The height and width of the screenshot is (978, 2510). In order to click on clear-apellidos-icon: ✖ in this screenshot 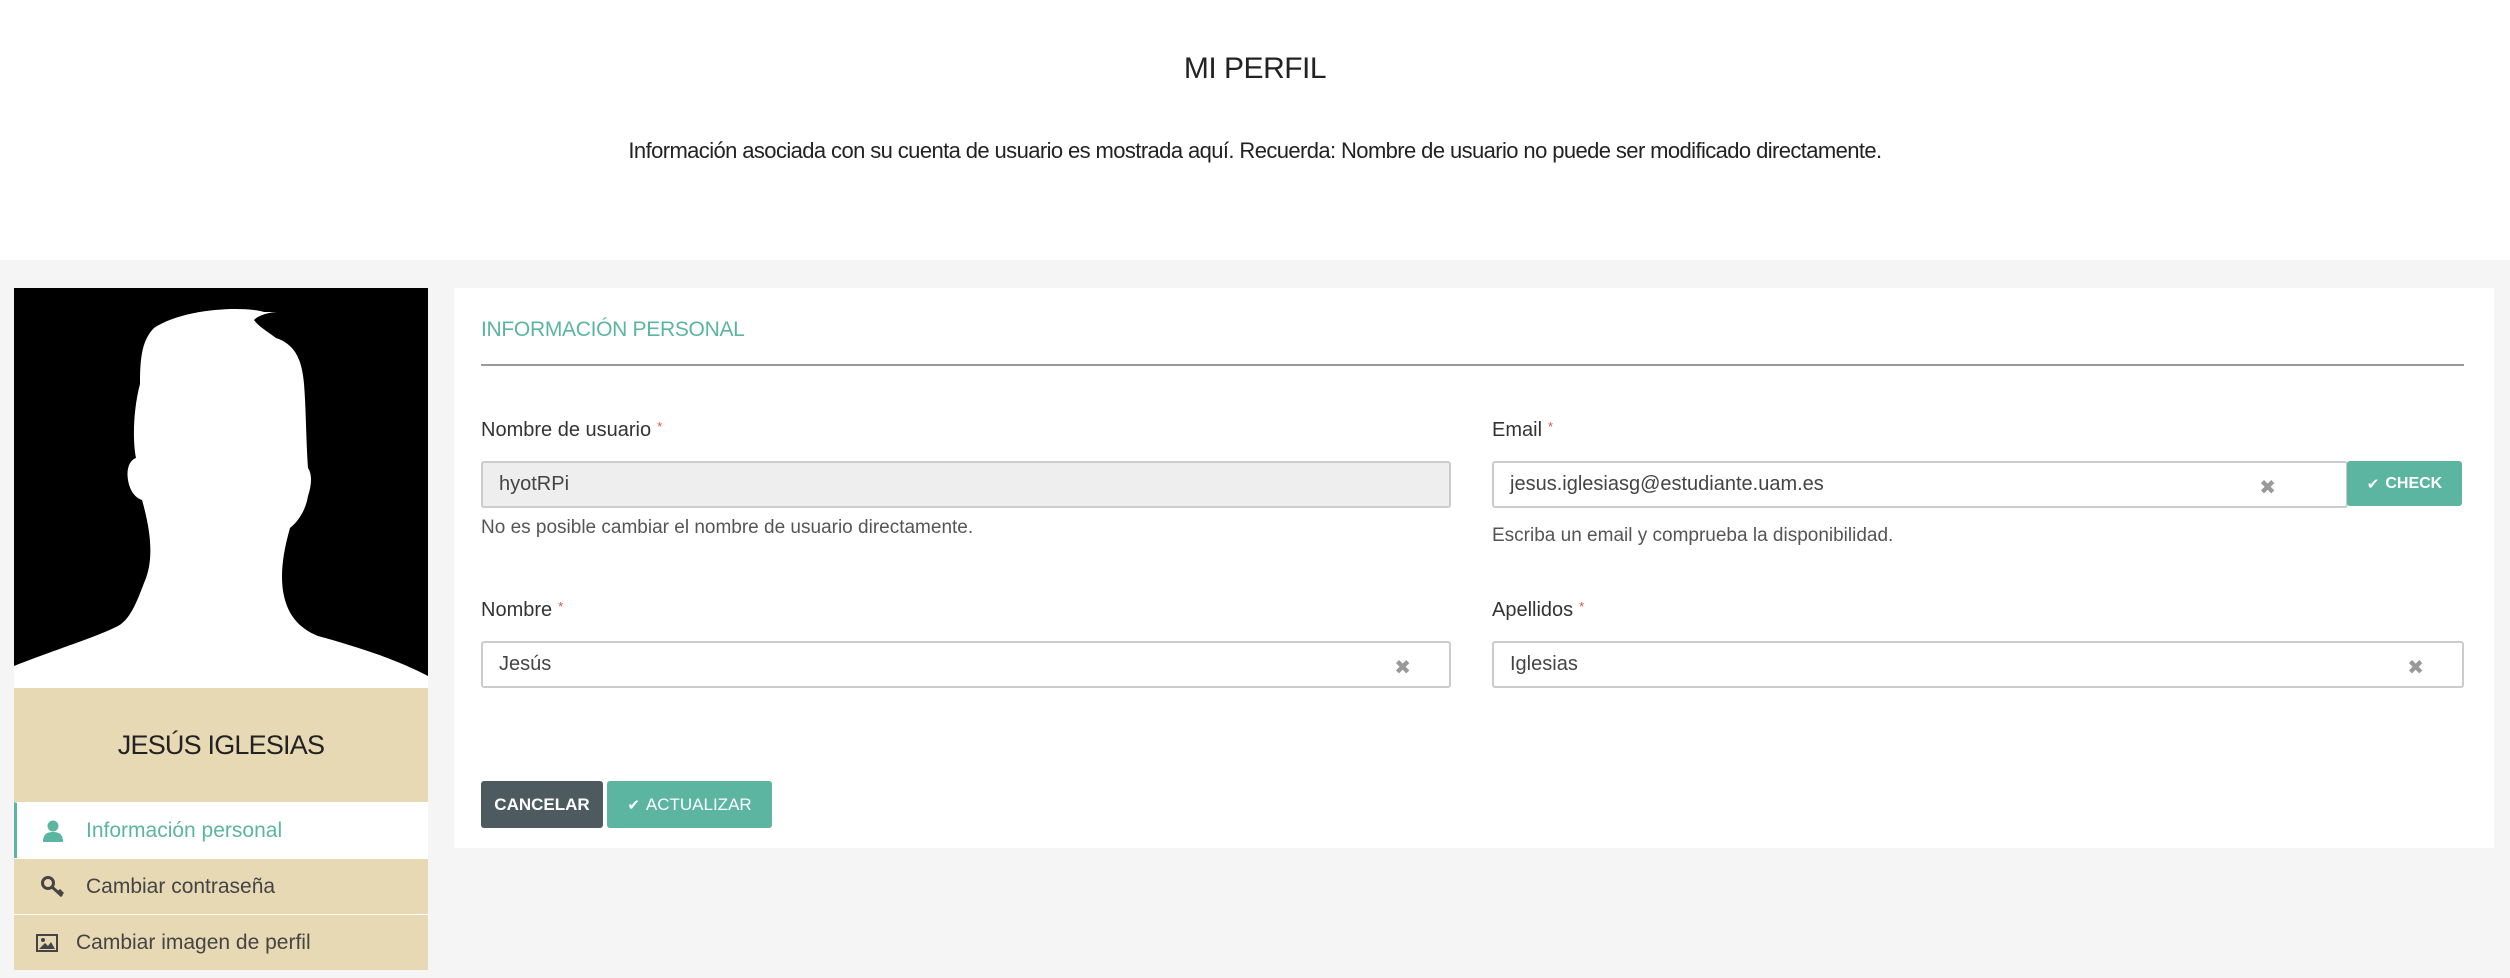, I will do `click(2415, 667)`.